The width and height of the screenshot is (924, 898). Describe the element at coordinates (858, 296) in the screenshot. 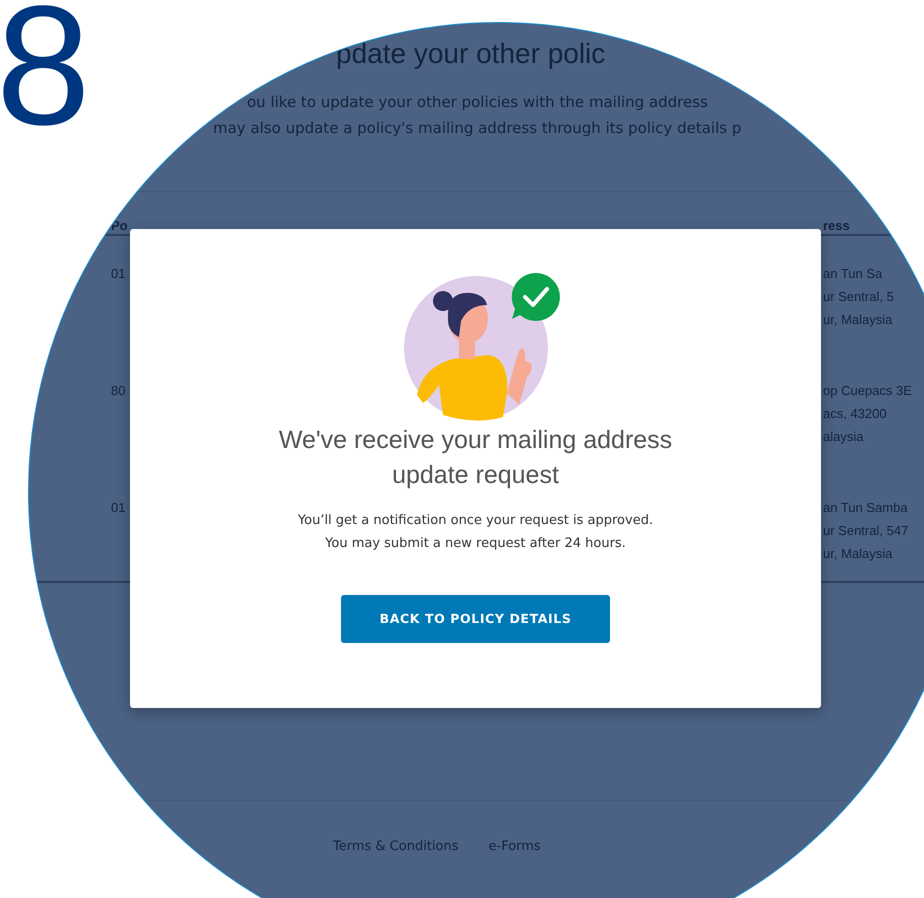

I see `table-cell: ur Sentral, 5` at that location.